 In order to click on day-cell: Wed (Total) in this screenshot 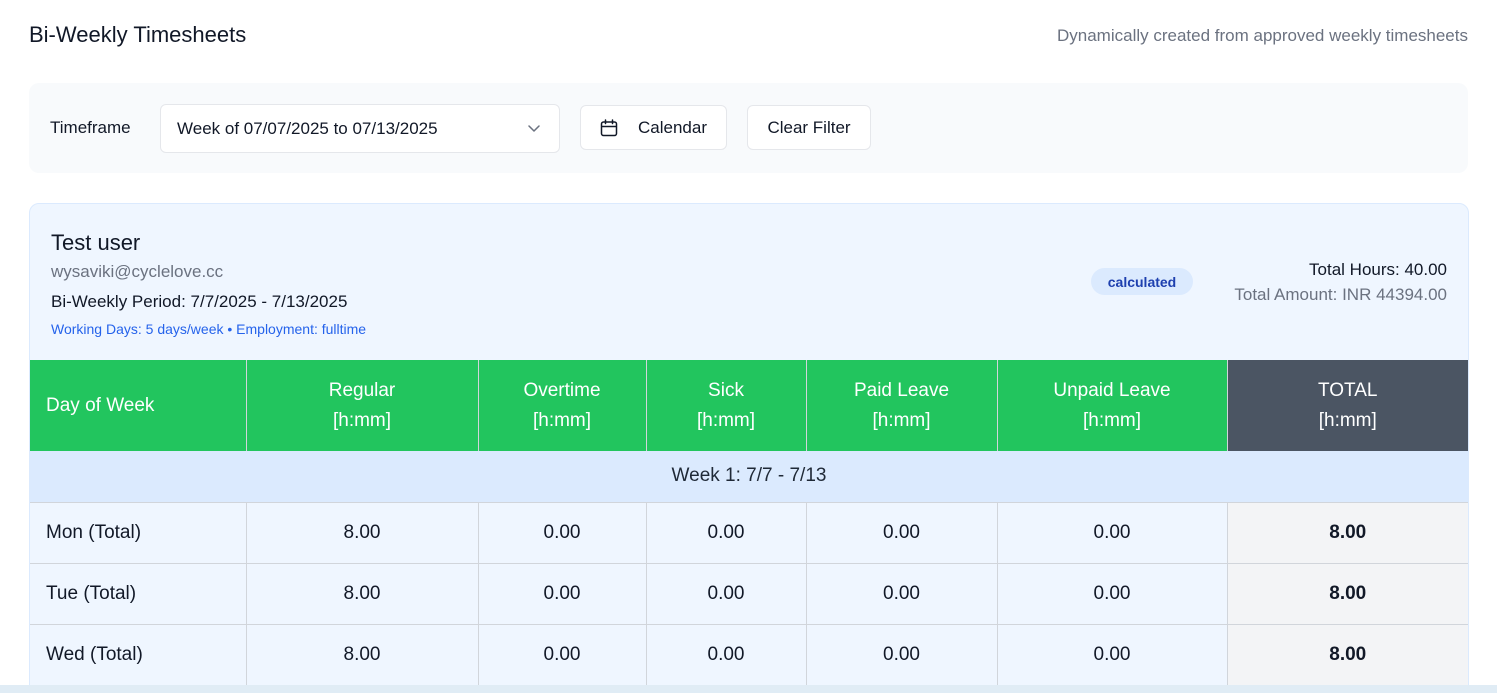, I will do `click(138, 655)`.